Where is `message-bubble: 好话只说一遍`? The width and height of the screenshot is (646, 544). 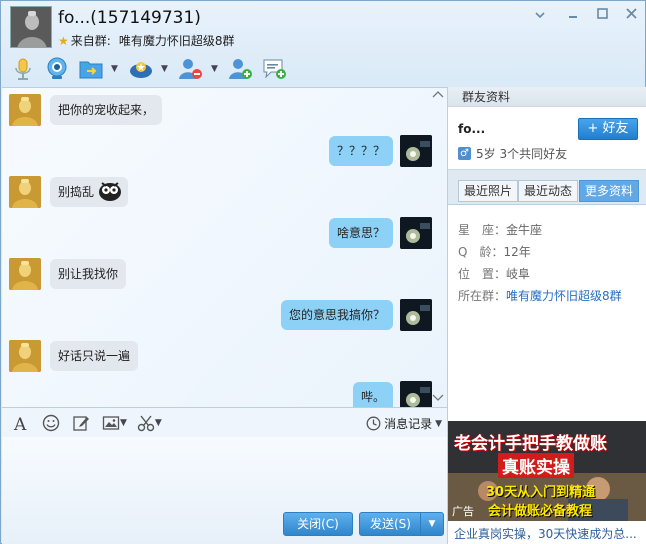 message-bubble: 好话只说一遍 is located at coordinates (94, 356).